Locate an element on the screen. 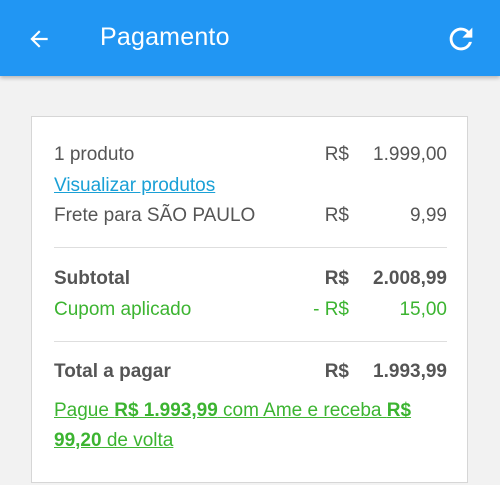  view-products-link: Visualizar produtos is located at coordinates (134, 186).